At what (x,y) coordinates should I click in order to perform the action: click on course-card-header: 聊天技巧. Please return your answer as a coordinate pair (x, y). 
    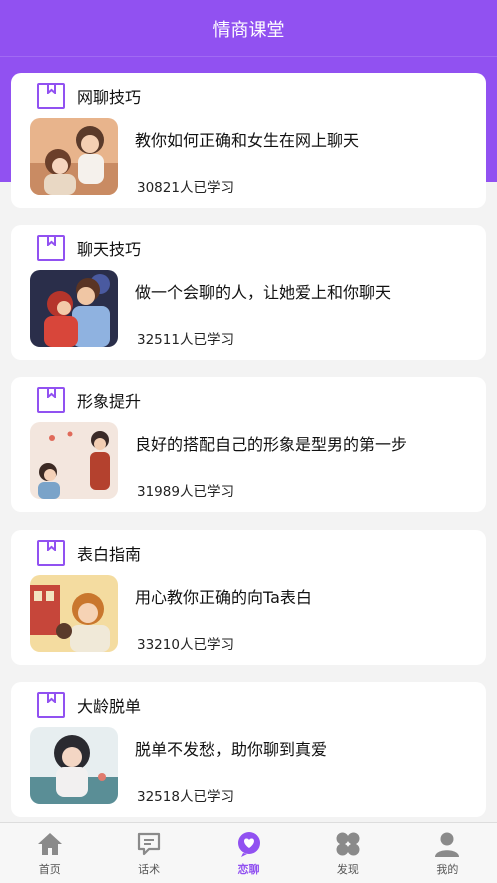
    Looking at the image, I should click on (89, 248).